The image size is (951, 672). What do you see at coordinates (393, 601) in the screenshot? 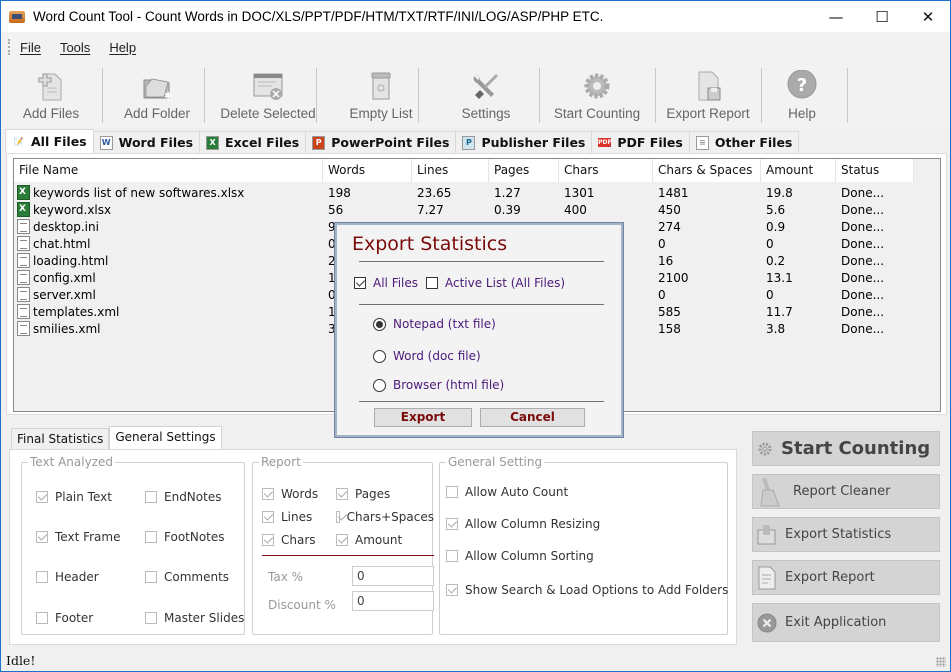
I see `discount-input: 0` at bounding box center [393, 601].